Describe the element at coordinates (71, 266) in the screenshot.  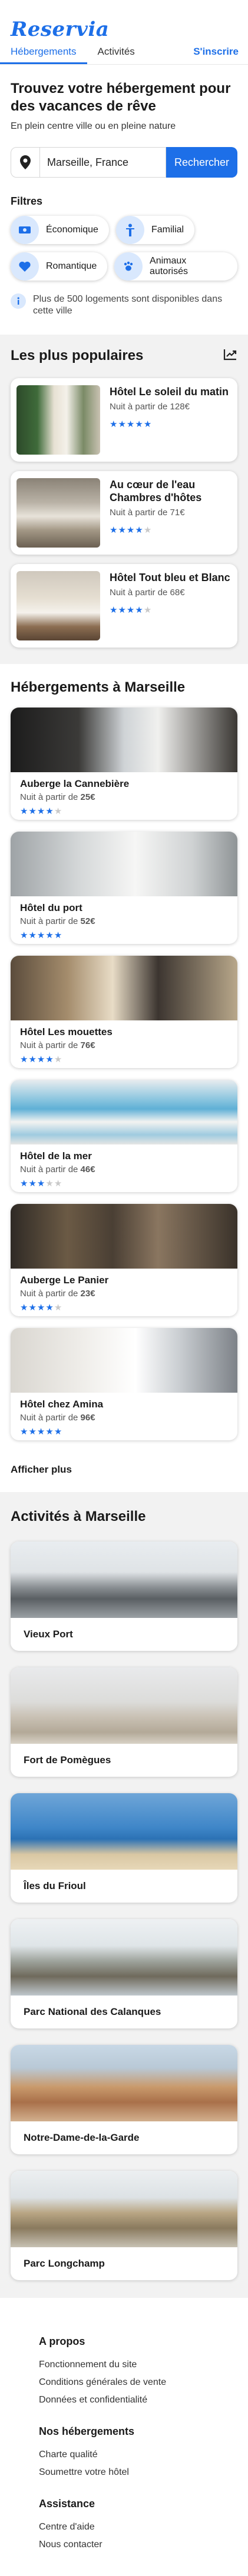
I see `filter-label: Romantique` at that location.